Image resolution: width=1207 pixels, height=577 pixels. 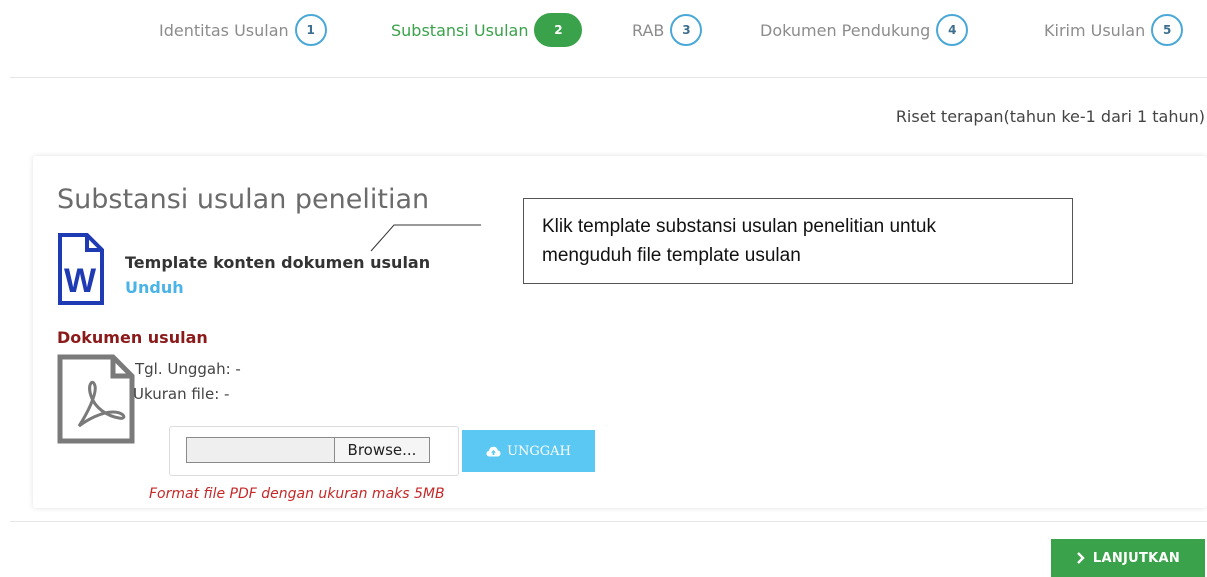 I want to click on step-label: Dokumen Pendukung, so click(x=845, y=30).